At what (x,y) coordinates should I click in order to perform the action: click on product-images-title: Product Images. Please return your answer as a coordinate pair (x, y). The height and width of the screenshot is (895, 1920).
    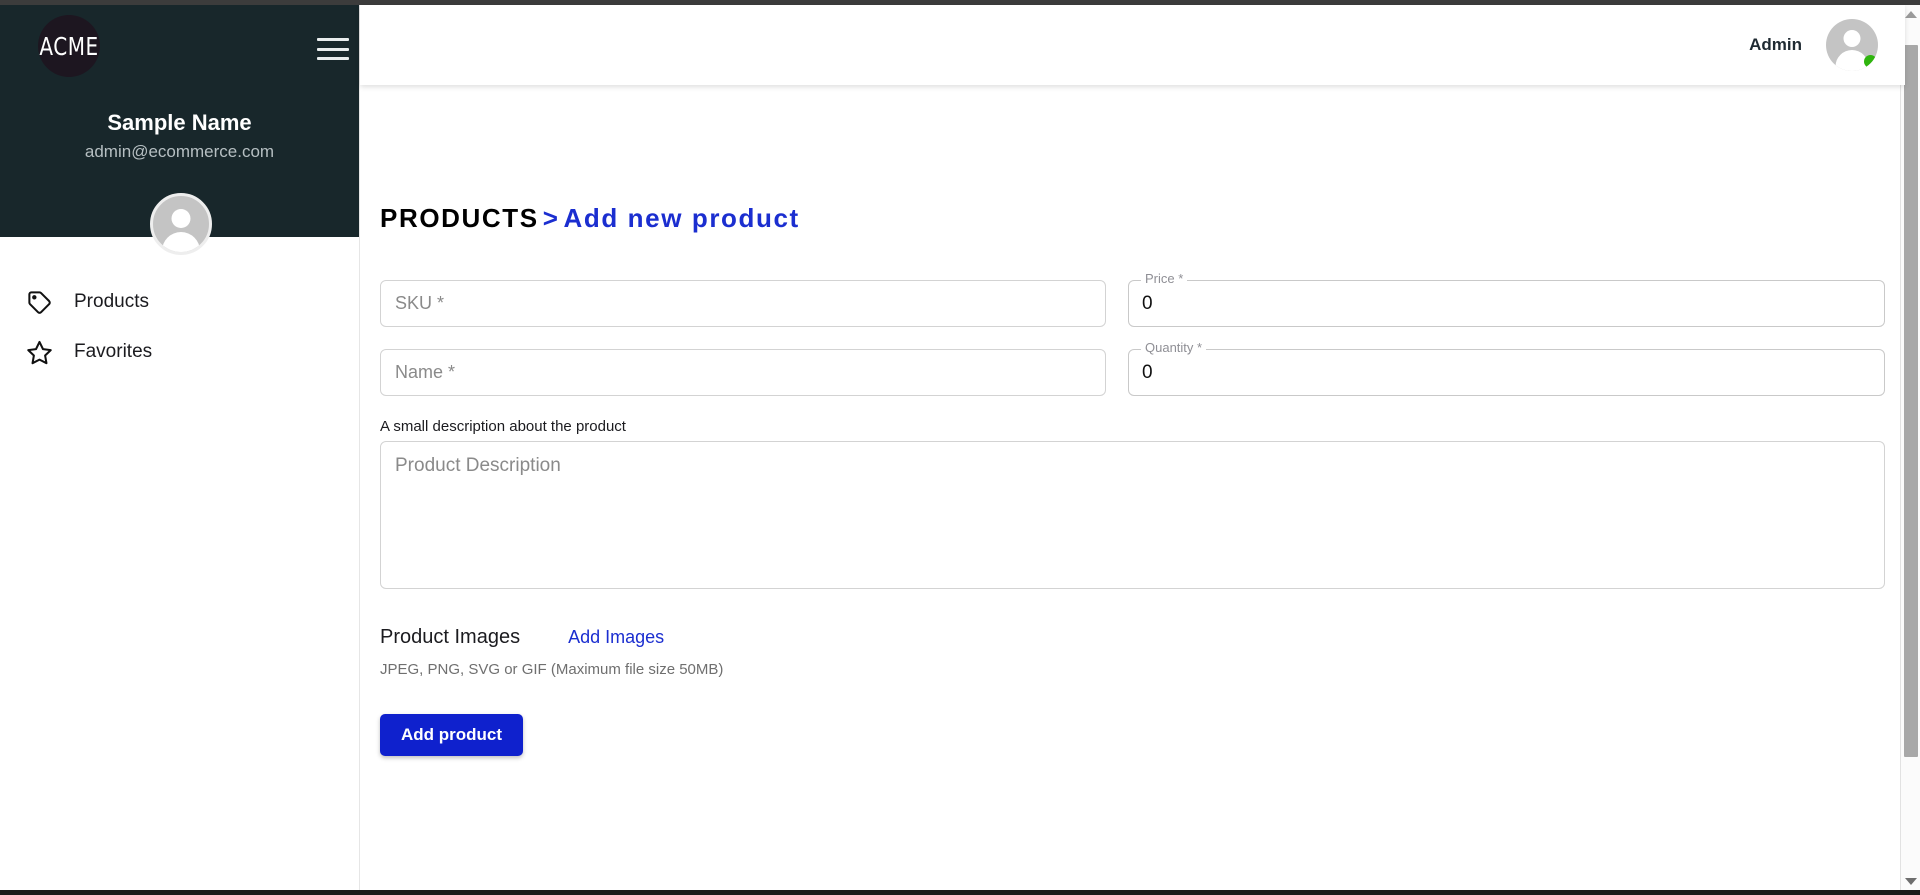
    Looking at the image, I should click on (450, 637).